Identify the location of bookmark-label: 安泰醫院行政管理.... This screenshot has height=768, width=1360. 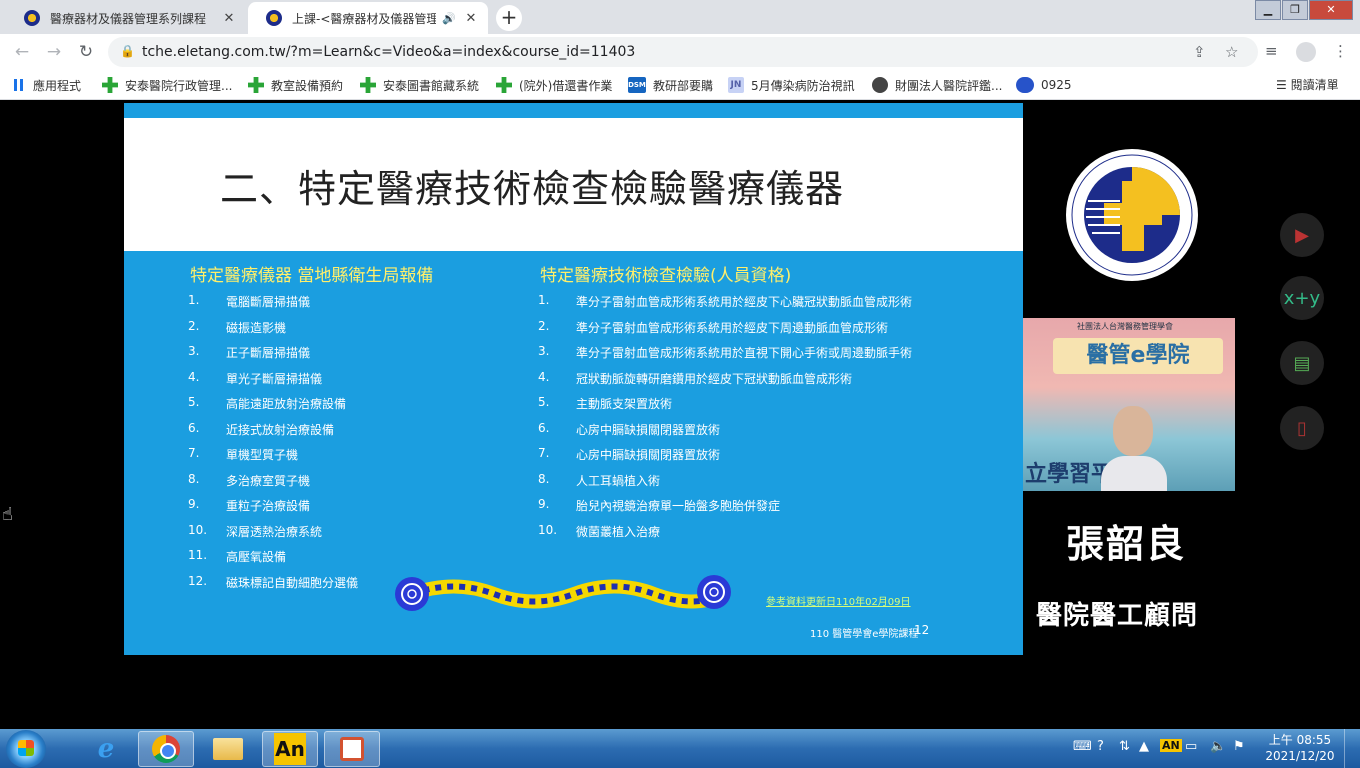
(179, 85).